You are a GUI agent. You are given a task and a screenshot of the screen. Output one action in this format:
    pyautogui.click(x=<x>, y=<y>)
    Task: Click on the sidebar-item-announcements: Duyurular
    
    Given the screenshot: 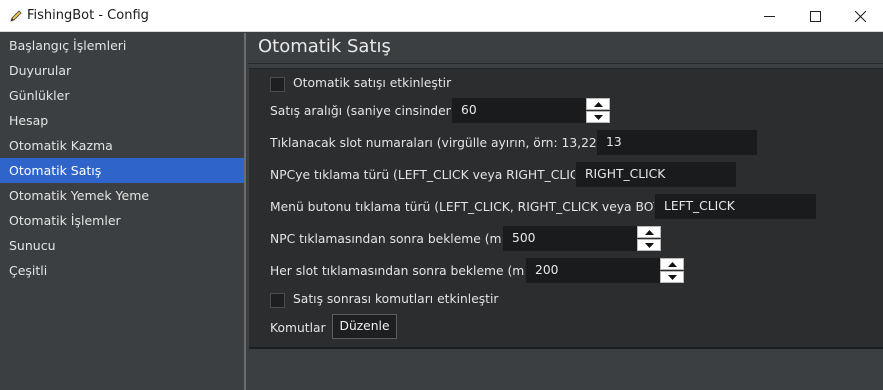 What is the action you would take?
    pyautogui.click(x=122, y=70)
    